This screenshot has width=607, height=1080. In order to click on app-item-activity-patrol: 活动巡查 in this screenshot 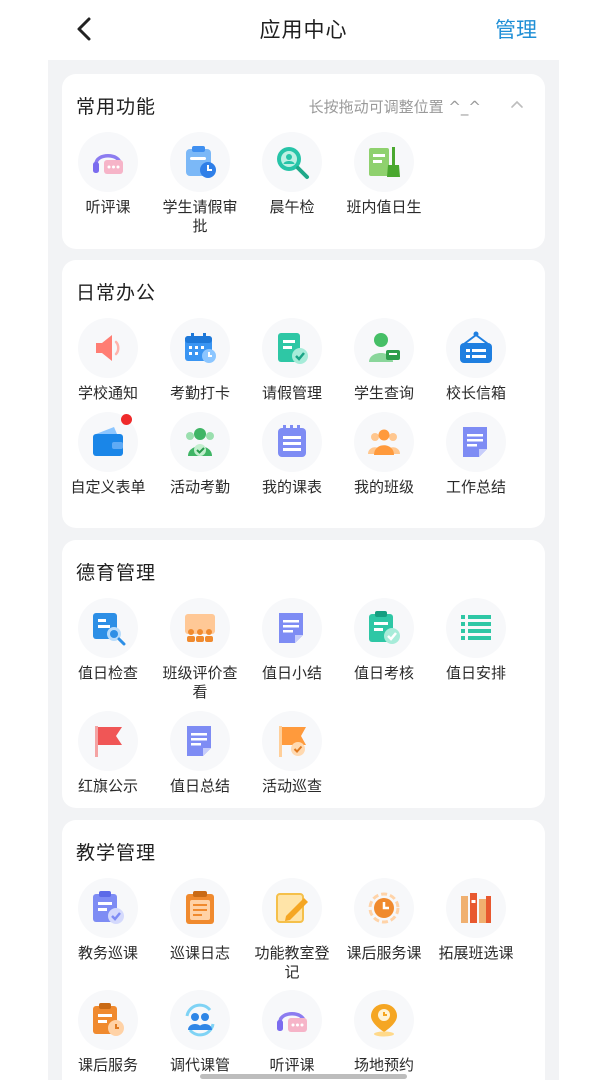, I will do `click(292, 753)`.